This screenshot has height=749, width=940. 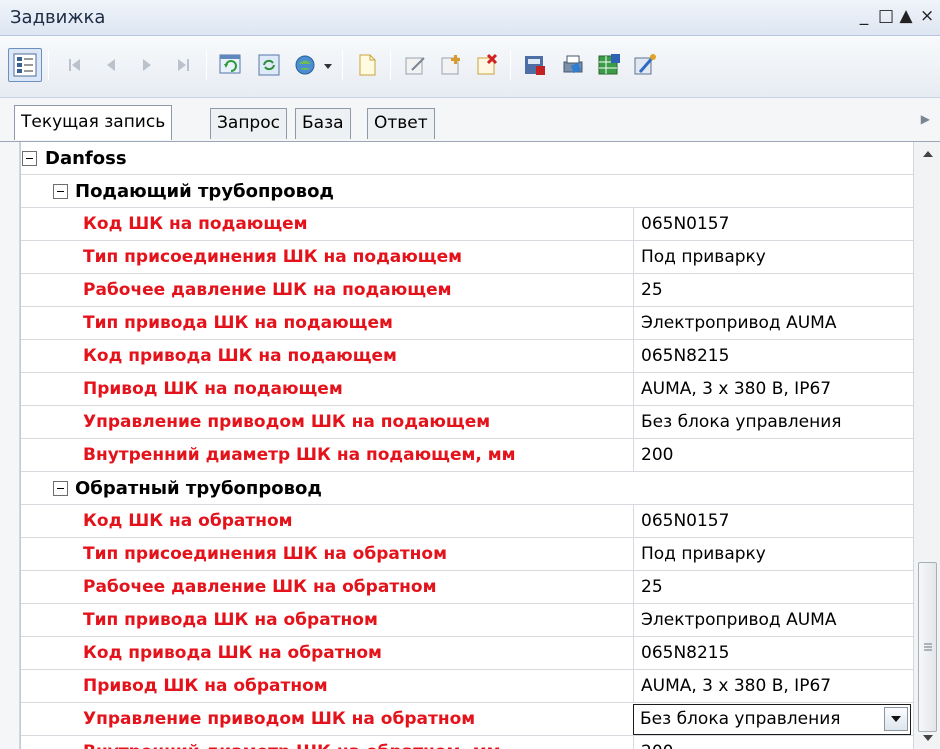 What do you see at coordinates (204, 191) in the screenshot?
I see `category-label: Подающий трубопровод` at bounding box center [204, 191].